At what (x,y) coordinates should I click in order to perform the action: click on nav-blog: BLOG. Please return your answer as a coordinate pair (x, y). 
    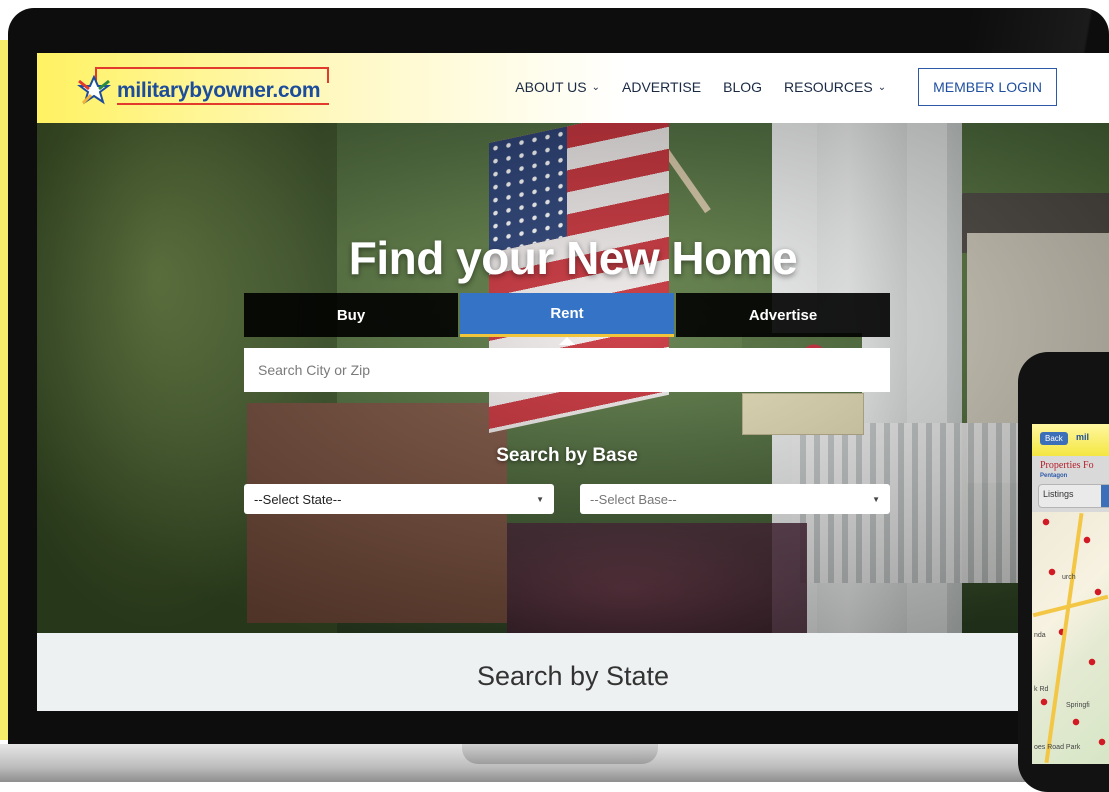
    Looking at the image, I should click on (742, 87).